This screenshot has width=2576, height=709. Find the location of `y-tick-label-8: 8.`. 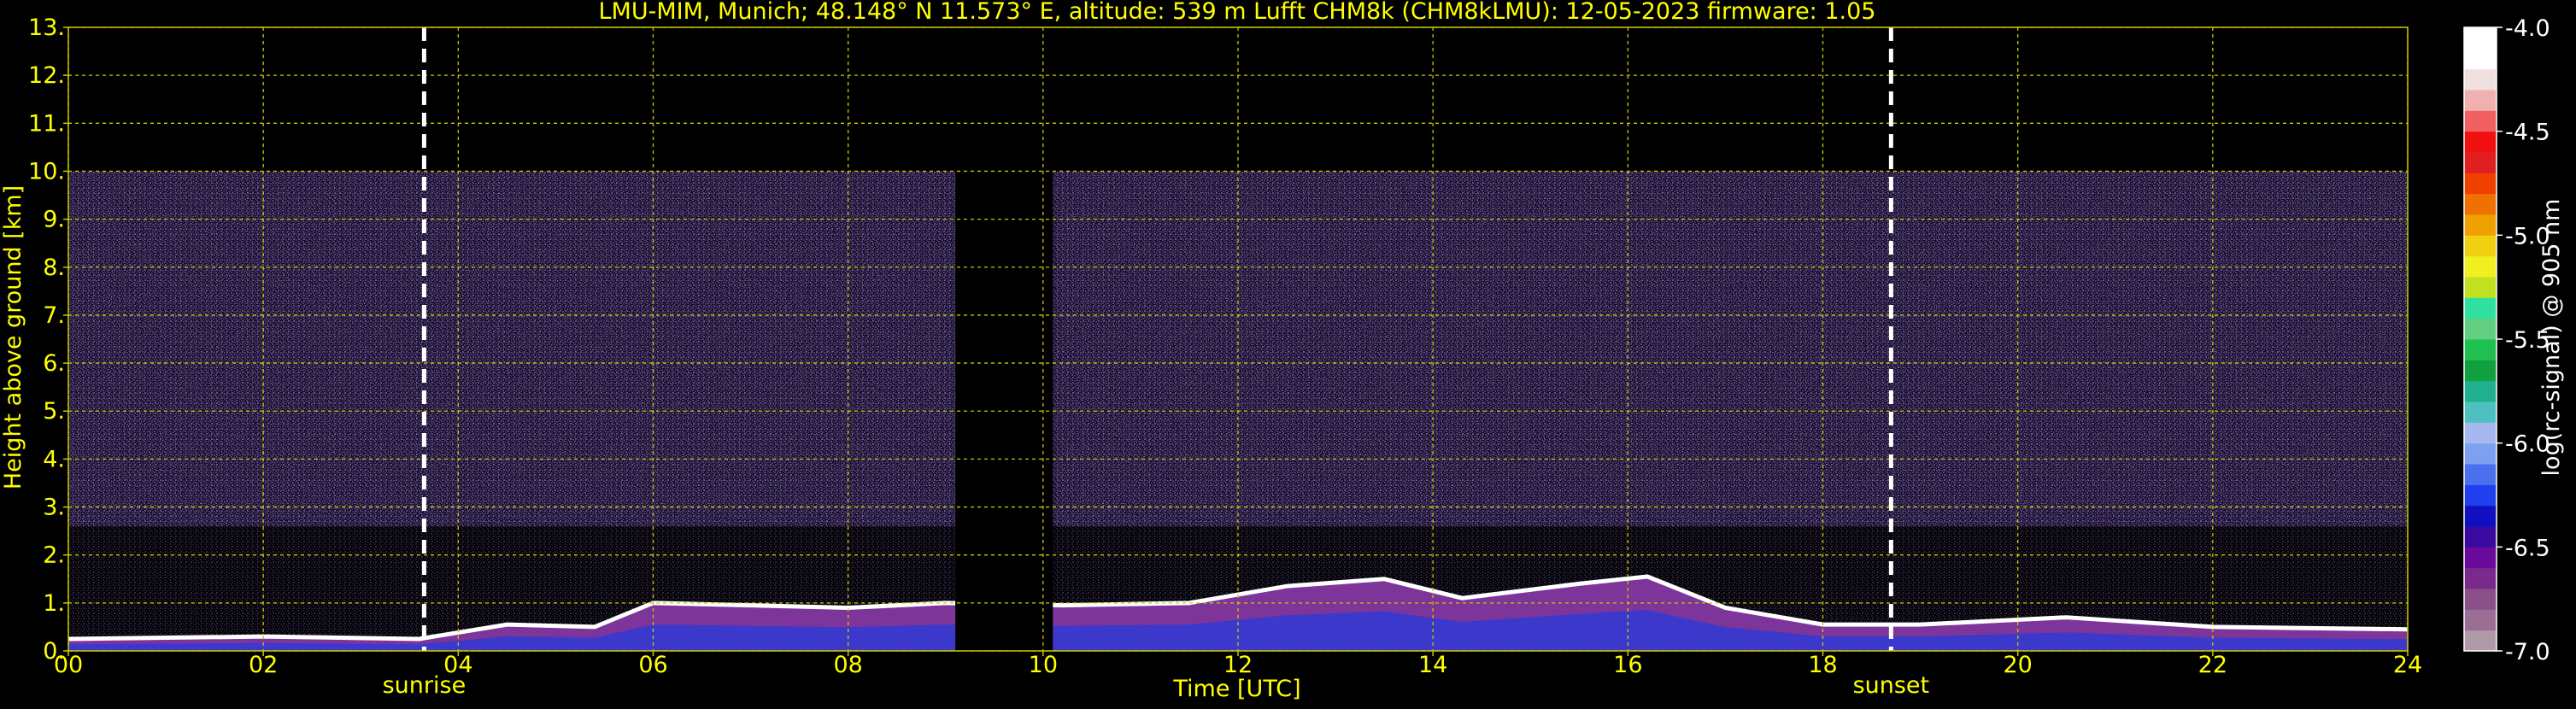

y-tick-label-8: 8. is located at coordinates (54, 268).